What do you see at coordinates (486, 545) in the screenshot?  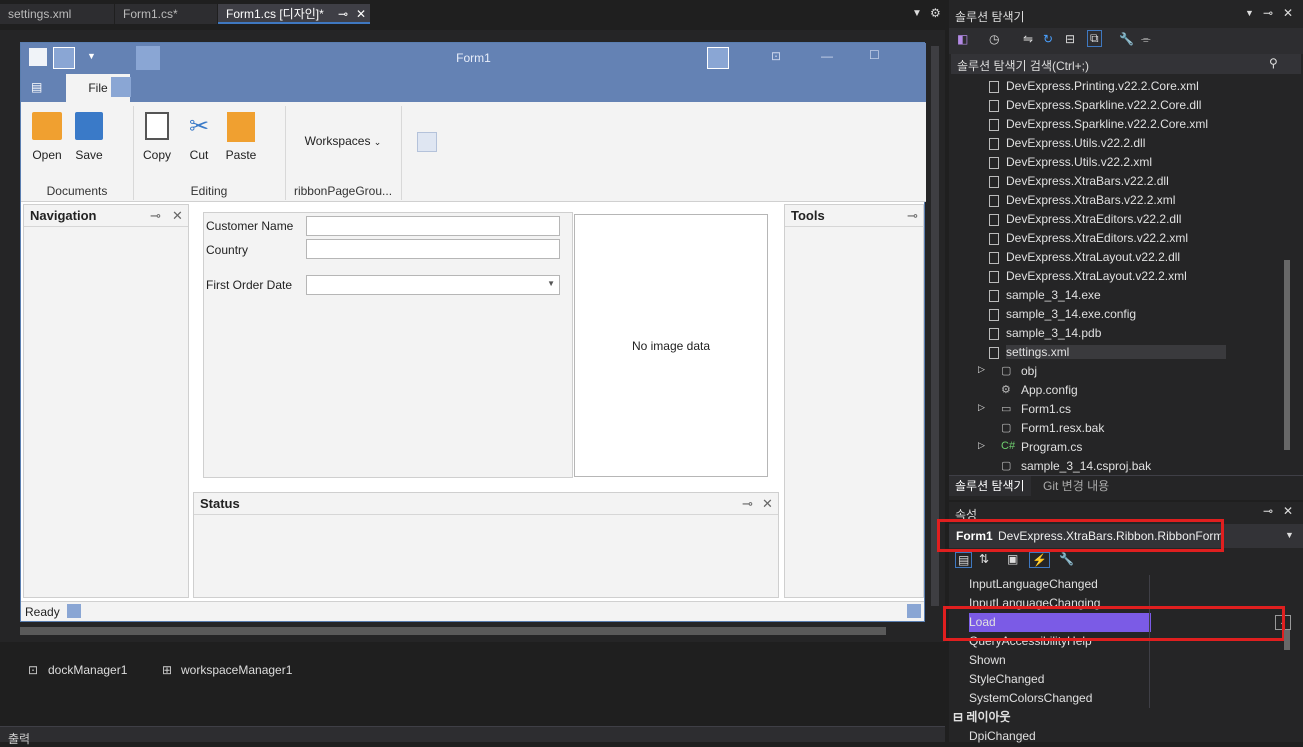 I see `status-panel: Status ⊸ ✕` at bounding box center [486, 545].